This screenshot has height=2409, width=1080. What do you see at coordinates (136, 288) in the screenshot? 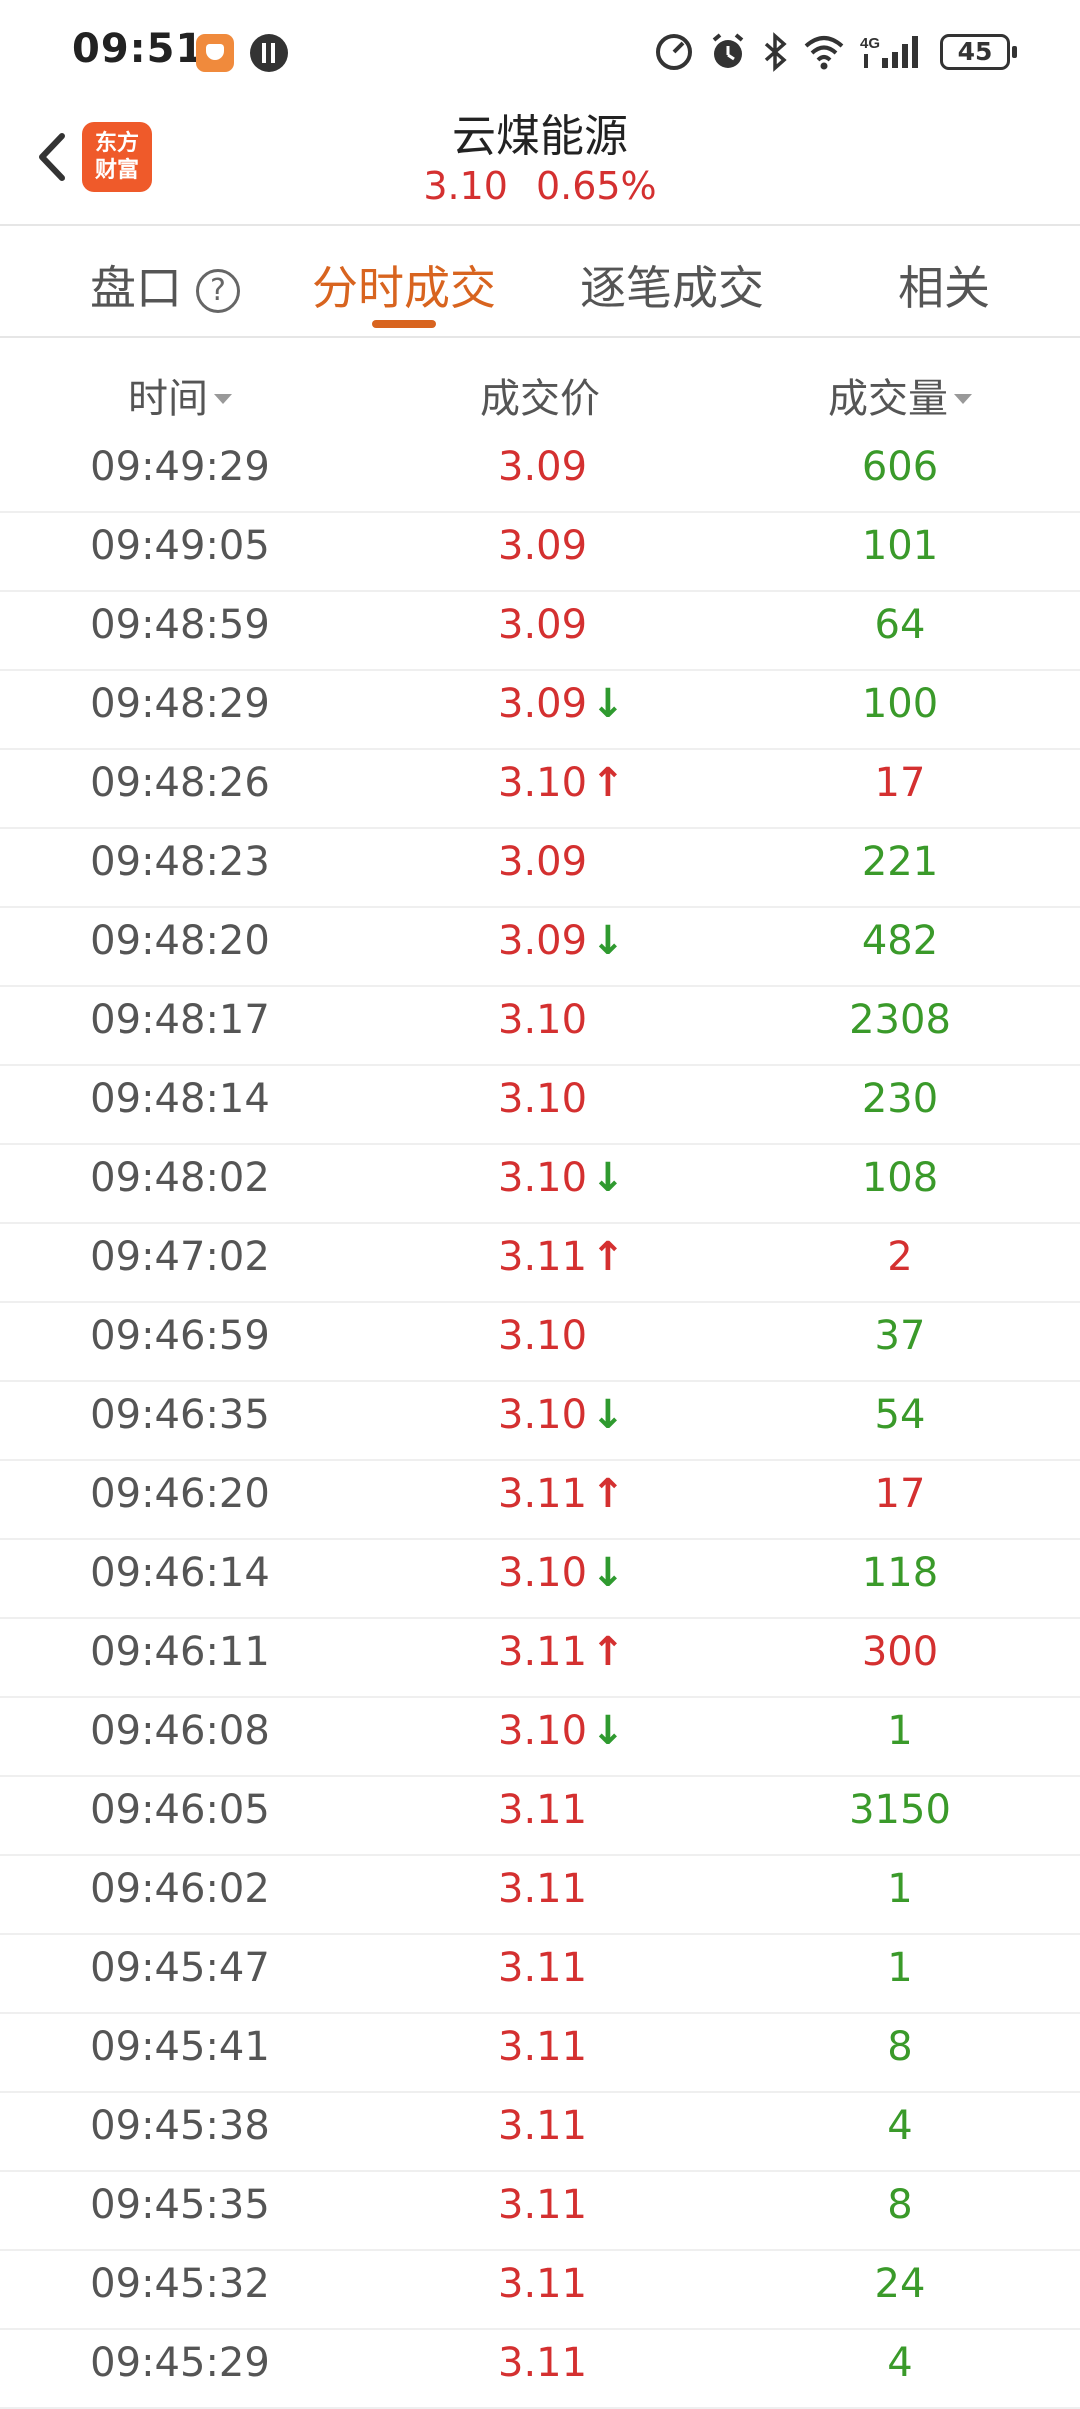
I see `tab-label: 盘口` at bounding box center [136, 288].